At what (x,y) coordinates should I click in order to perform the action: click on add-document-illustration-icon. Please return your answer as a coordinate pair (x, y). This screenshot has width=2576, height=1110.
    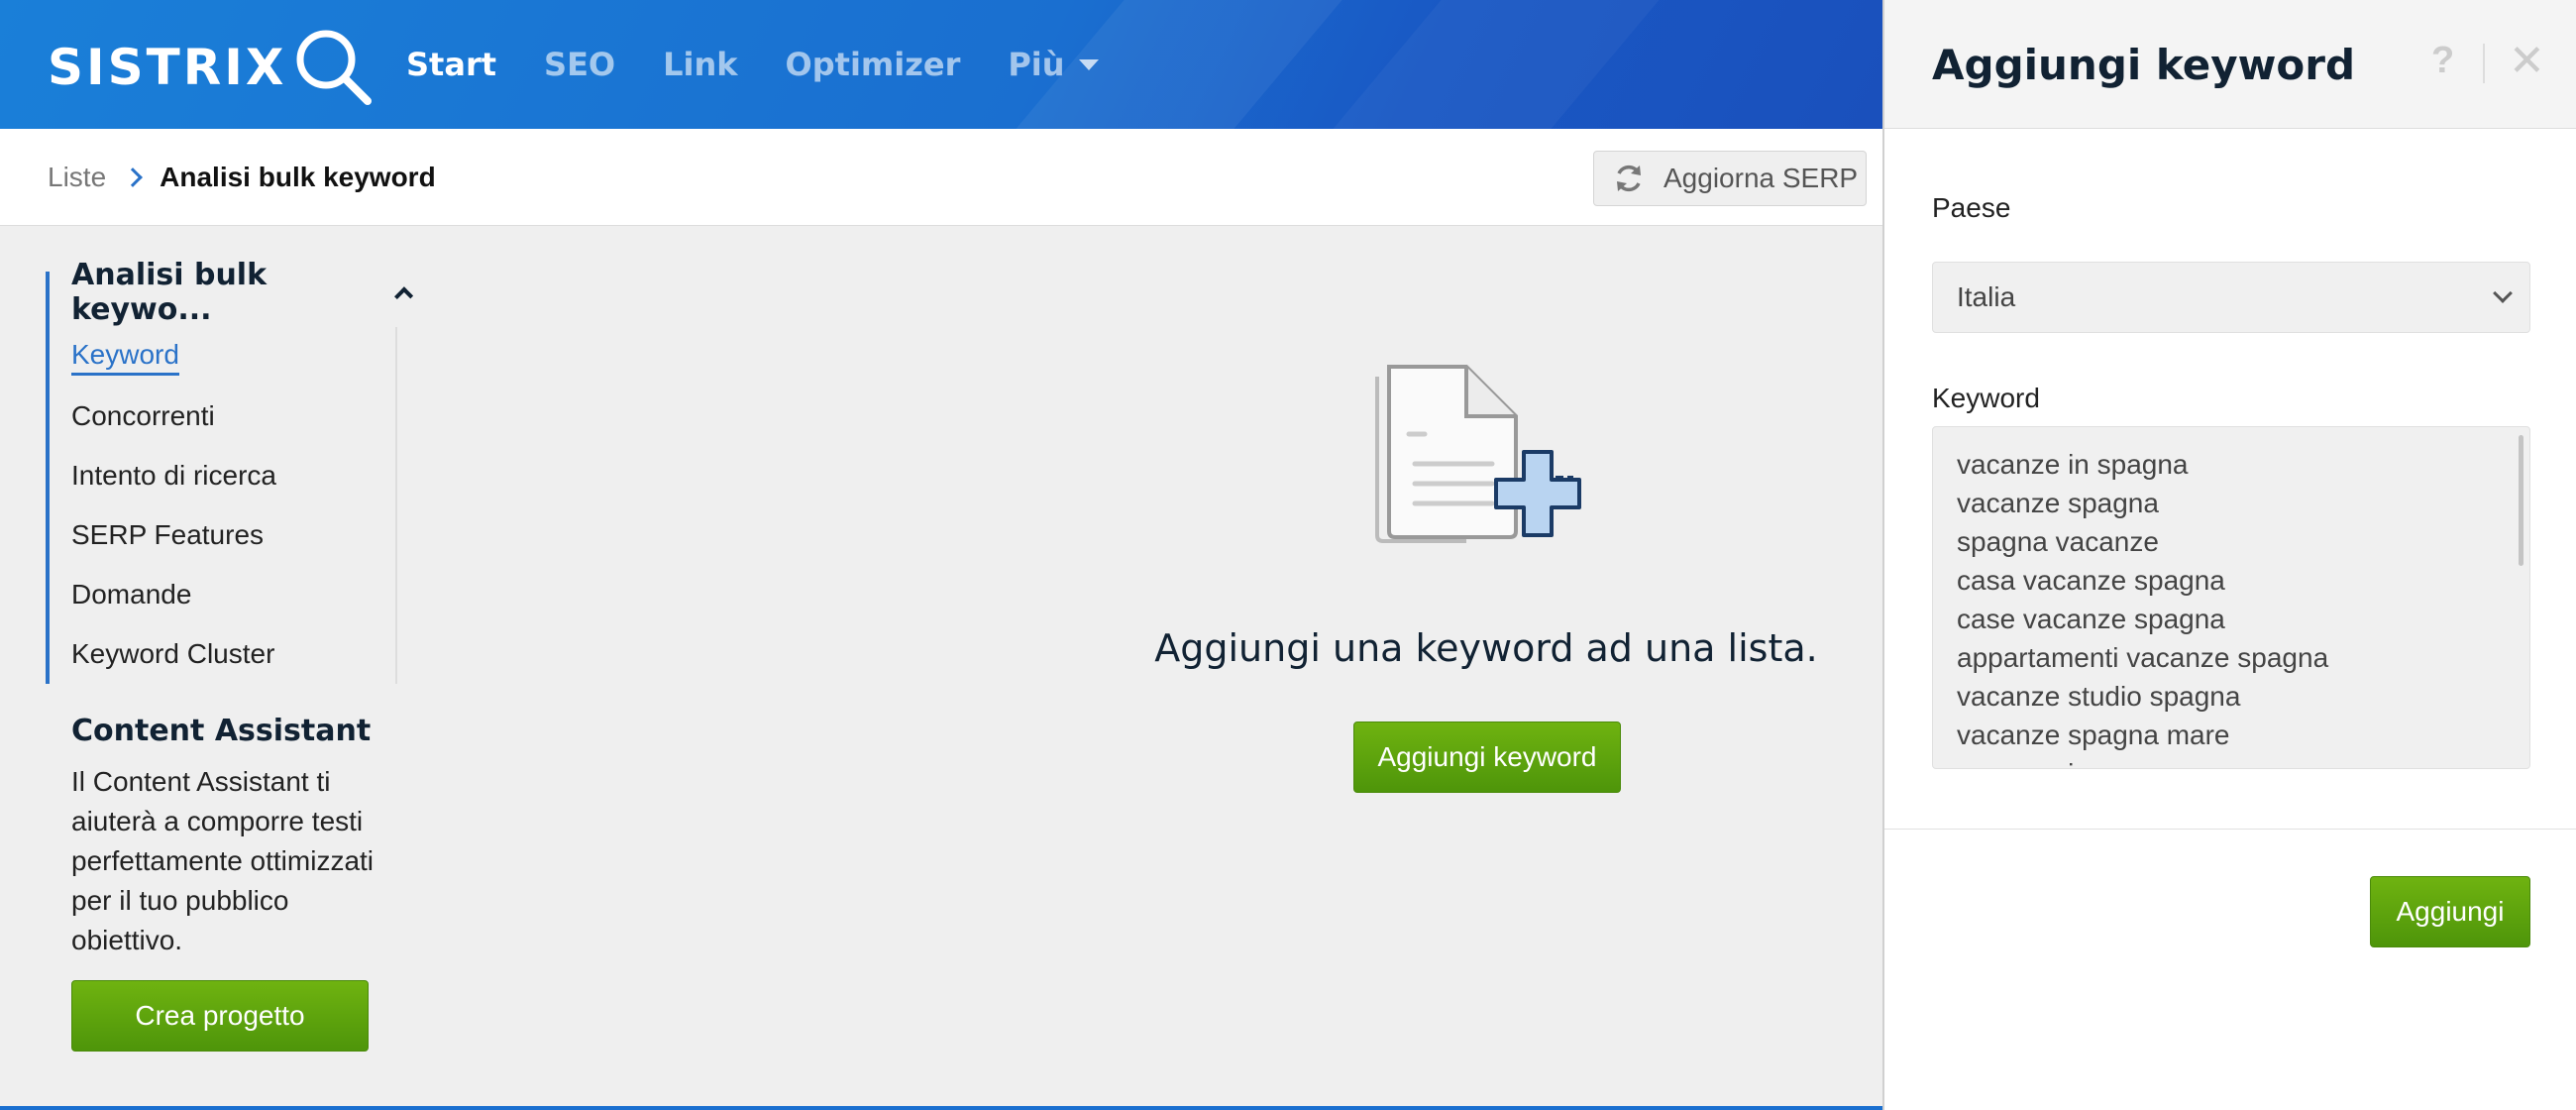
    Looking at the image, I should click on (1478, 454).